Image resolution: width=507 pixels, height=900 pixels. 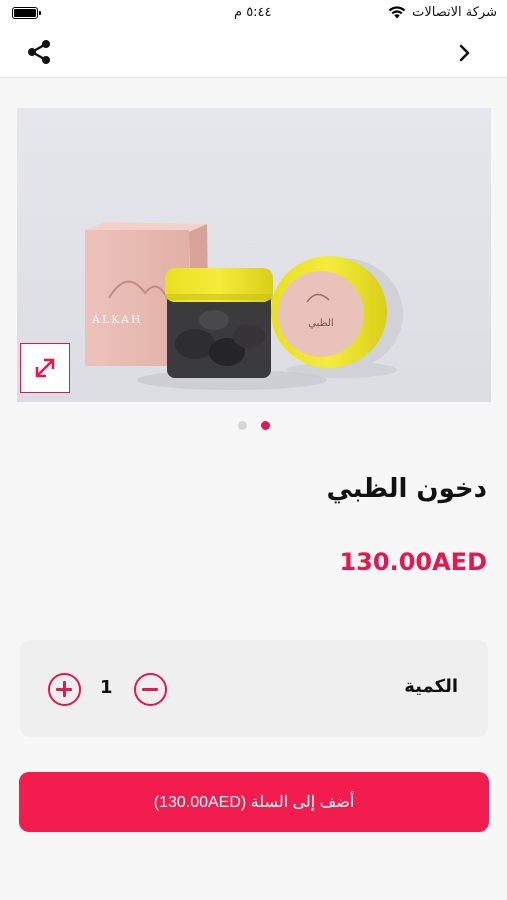 I want to click on status-bar: شركة الاتصالات ٥:٤٤ م, so click(x=253, y=15).